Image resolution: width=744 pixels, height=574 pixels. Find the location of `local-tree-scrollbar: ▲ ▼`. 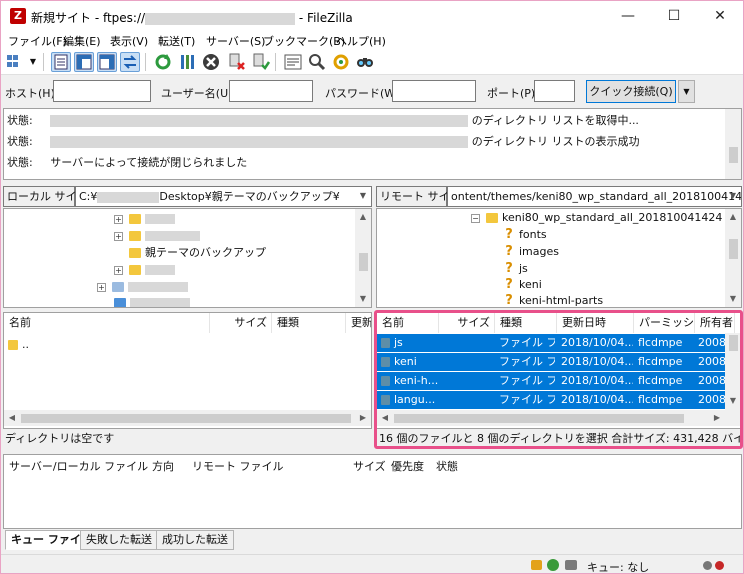

local-tree-scrollbar: ▲ ▼ is located at coordinates (363, 258).